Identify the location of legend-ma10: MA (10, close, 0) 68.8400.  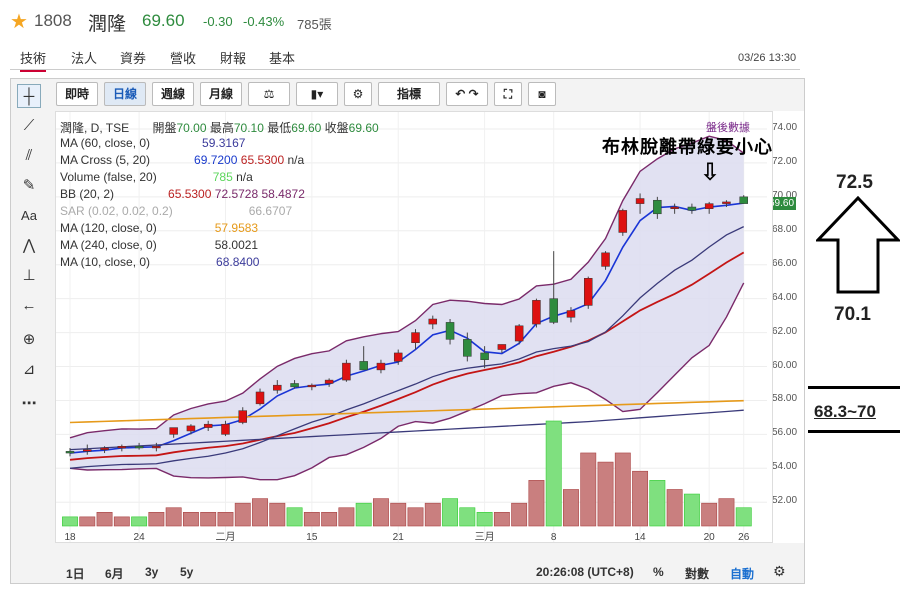
(160, 262).